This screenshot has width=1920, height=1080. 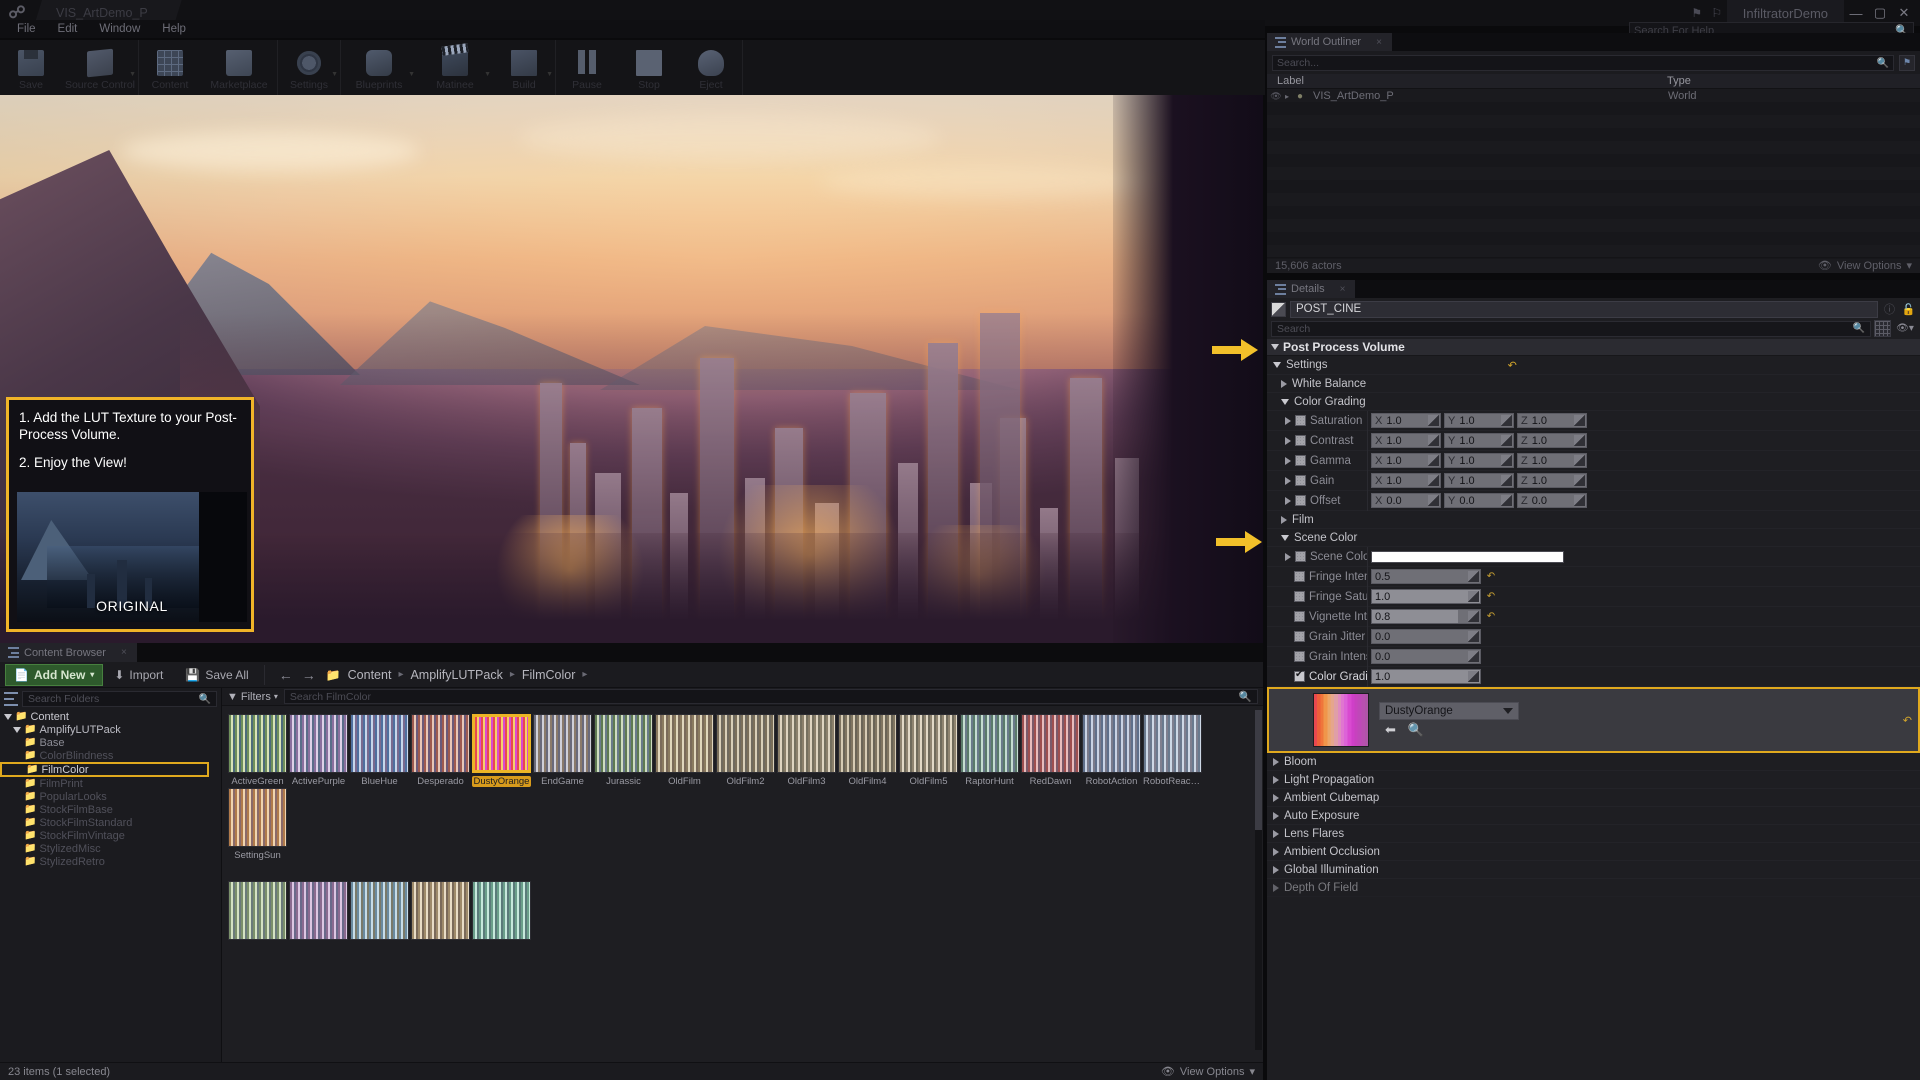 What do you see at coordinates (1904, 13) in the screenshot?
I see `close-button: ✕` at bounding box center [1904, 13].